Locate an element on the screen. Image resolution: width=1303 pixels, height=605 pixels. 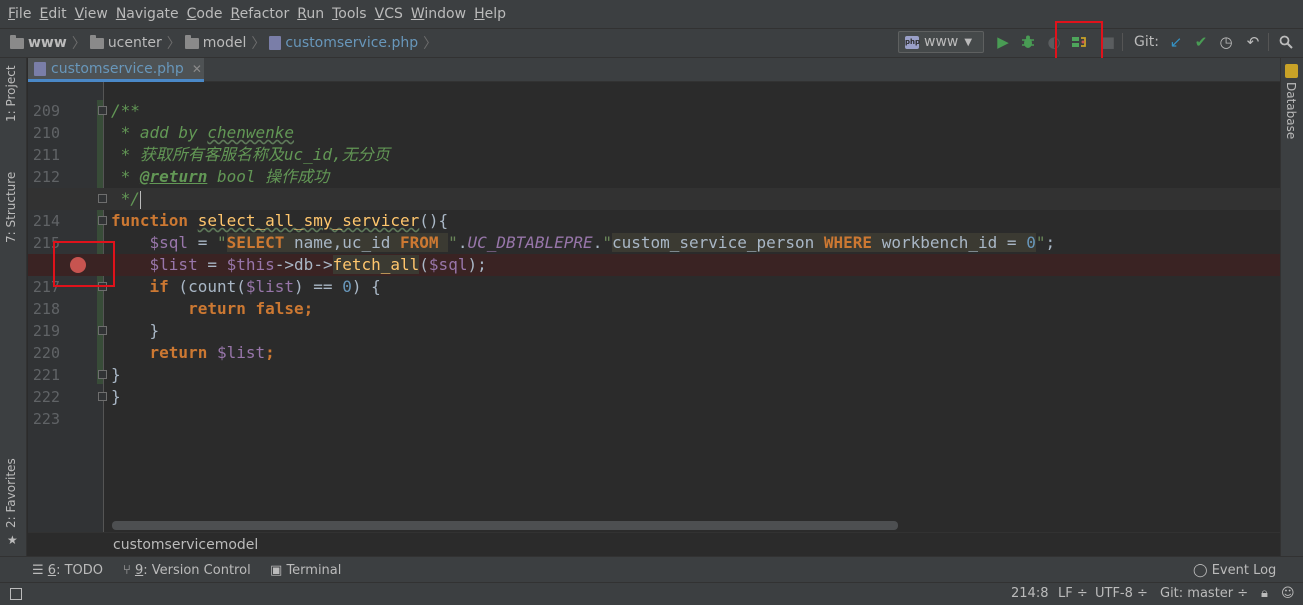
code-line: 209 is located at coordinates (46, 111).